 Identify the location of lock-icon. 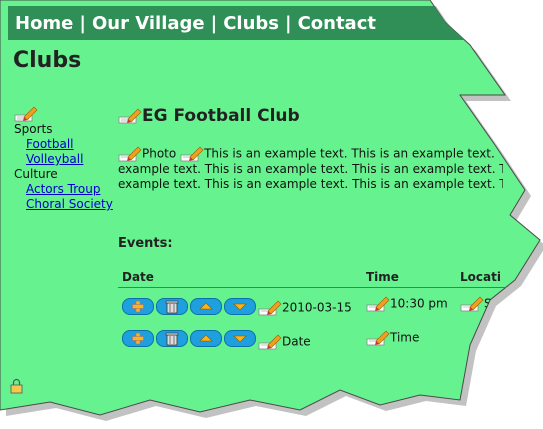
(17, 388).